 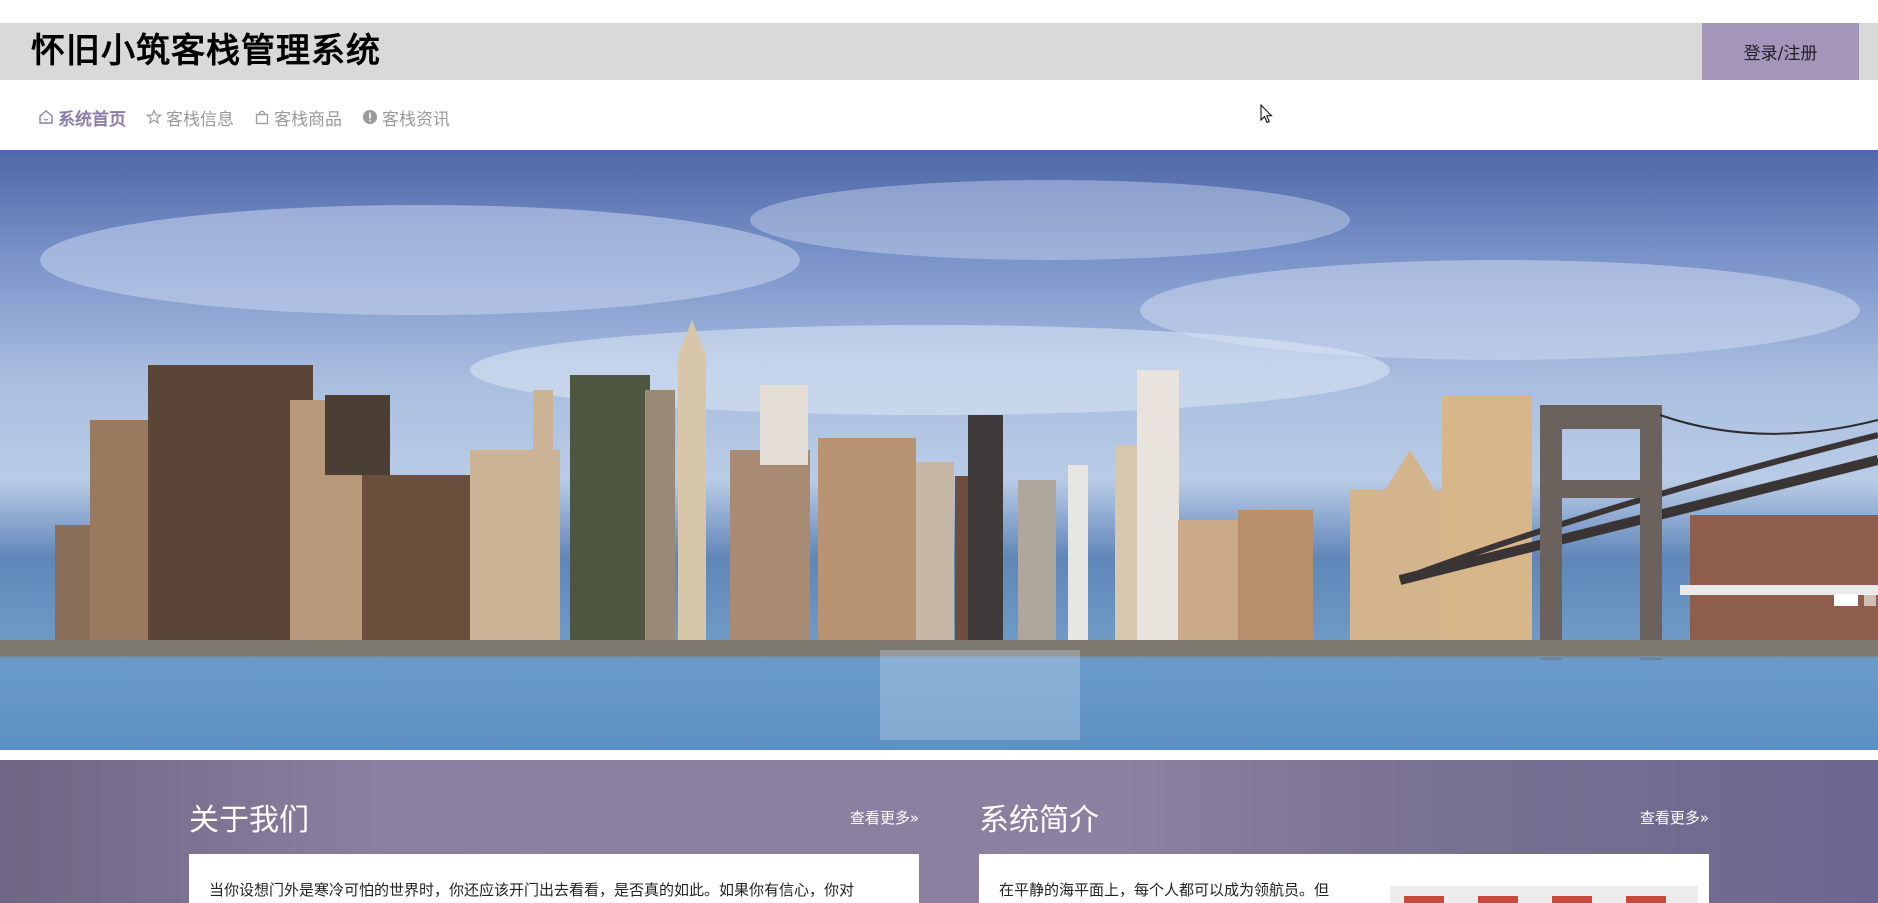 I want to click on nav-item-inn-info: 客栈信息, so click(x=190, y=117).